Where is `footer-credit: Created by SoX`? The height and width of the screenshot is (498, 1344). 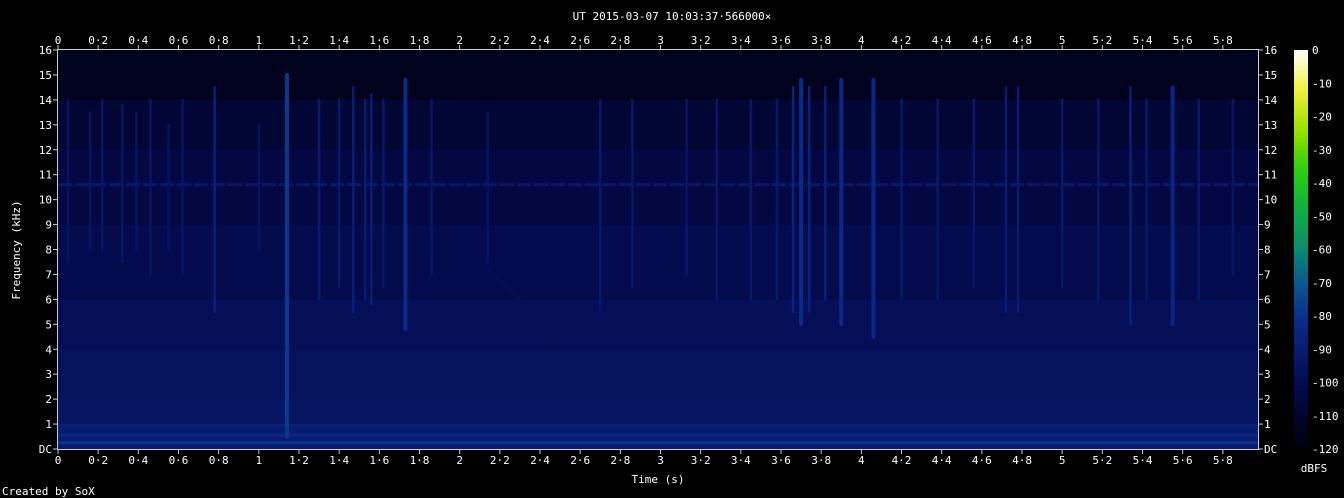
footer-credit: Created by SoX is located at coordinates (48, 491).